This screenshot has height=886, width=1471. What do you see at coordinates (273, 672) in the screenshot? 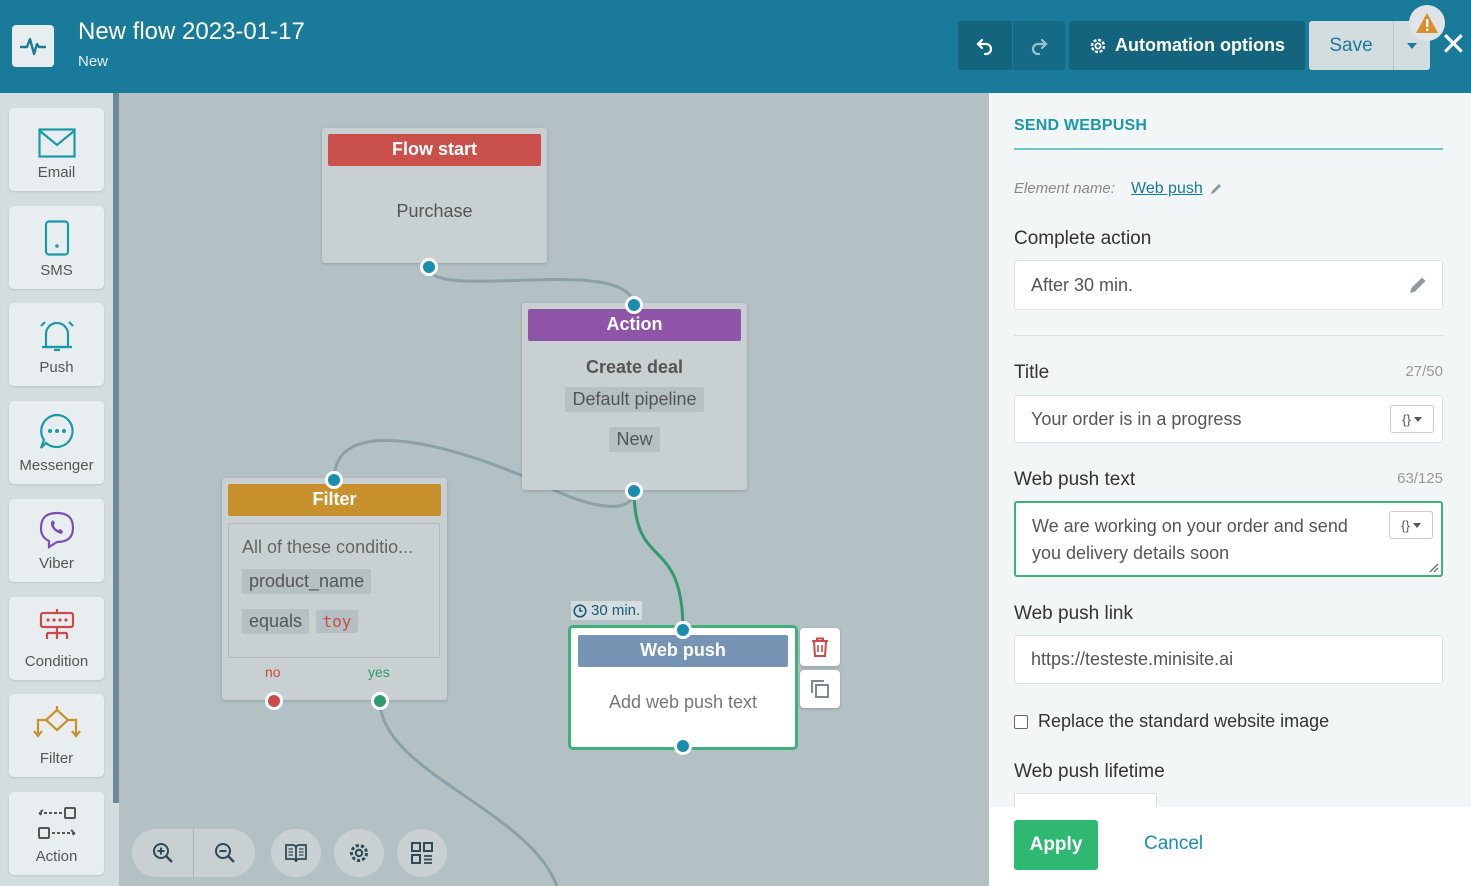
I see `filter-no-label: no` at bounding box center [273, 672].